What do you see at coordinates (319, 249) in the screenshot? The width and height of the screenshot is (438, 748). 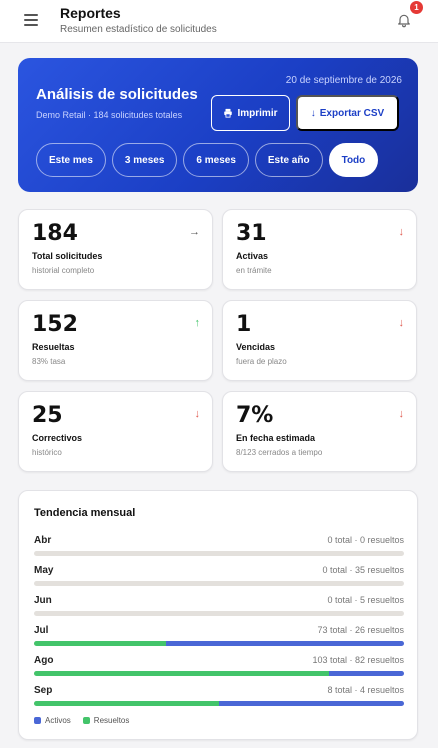 I see `stat-card-activas: 31 ↓ Activas en trámite` at bounding box center [319, 249].